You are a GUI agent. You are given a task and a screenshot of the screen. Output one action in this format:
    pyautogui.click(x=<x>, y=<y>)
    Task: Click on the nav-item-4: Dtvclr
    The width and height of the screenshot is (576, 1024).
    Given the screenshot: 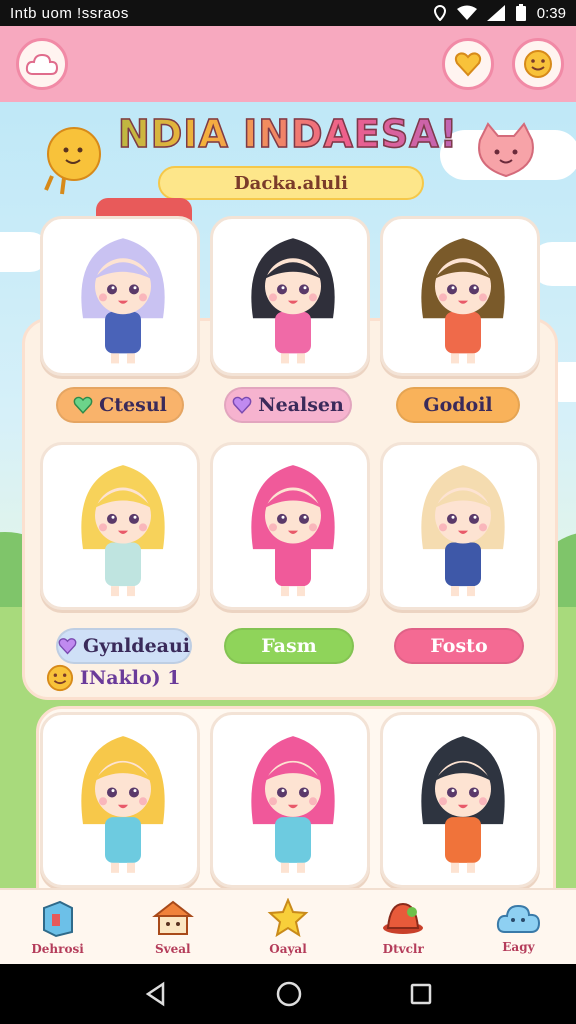 What is the action you would take?
    pyautogui.click(x=403, y=927)
    